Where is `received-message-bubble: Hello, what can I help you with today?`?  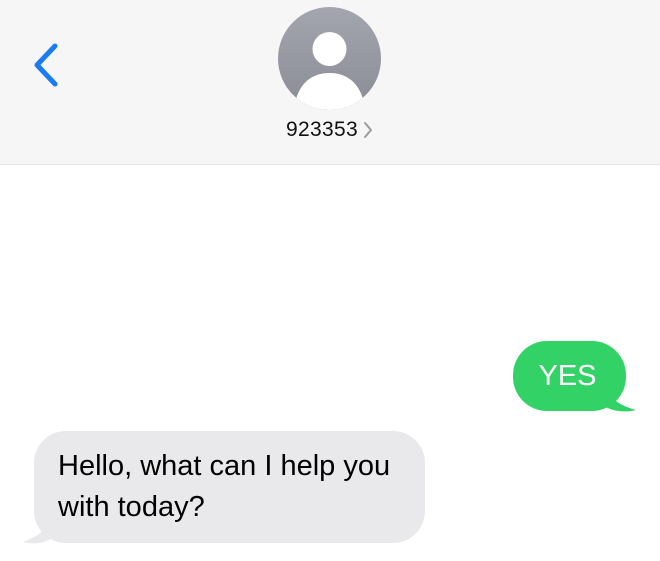
received-message-bubble: Hello, what can I help you with today? is located at coordinates (229, 487).